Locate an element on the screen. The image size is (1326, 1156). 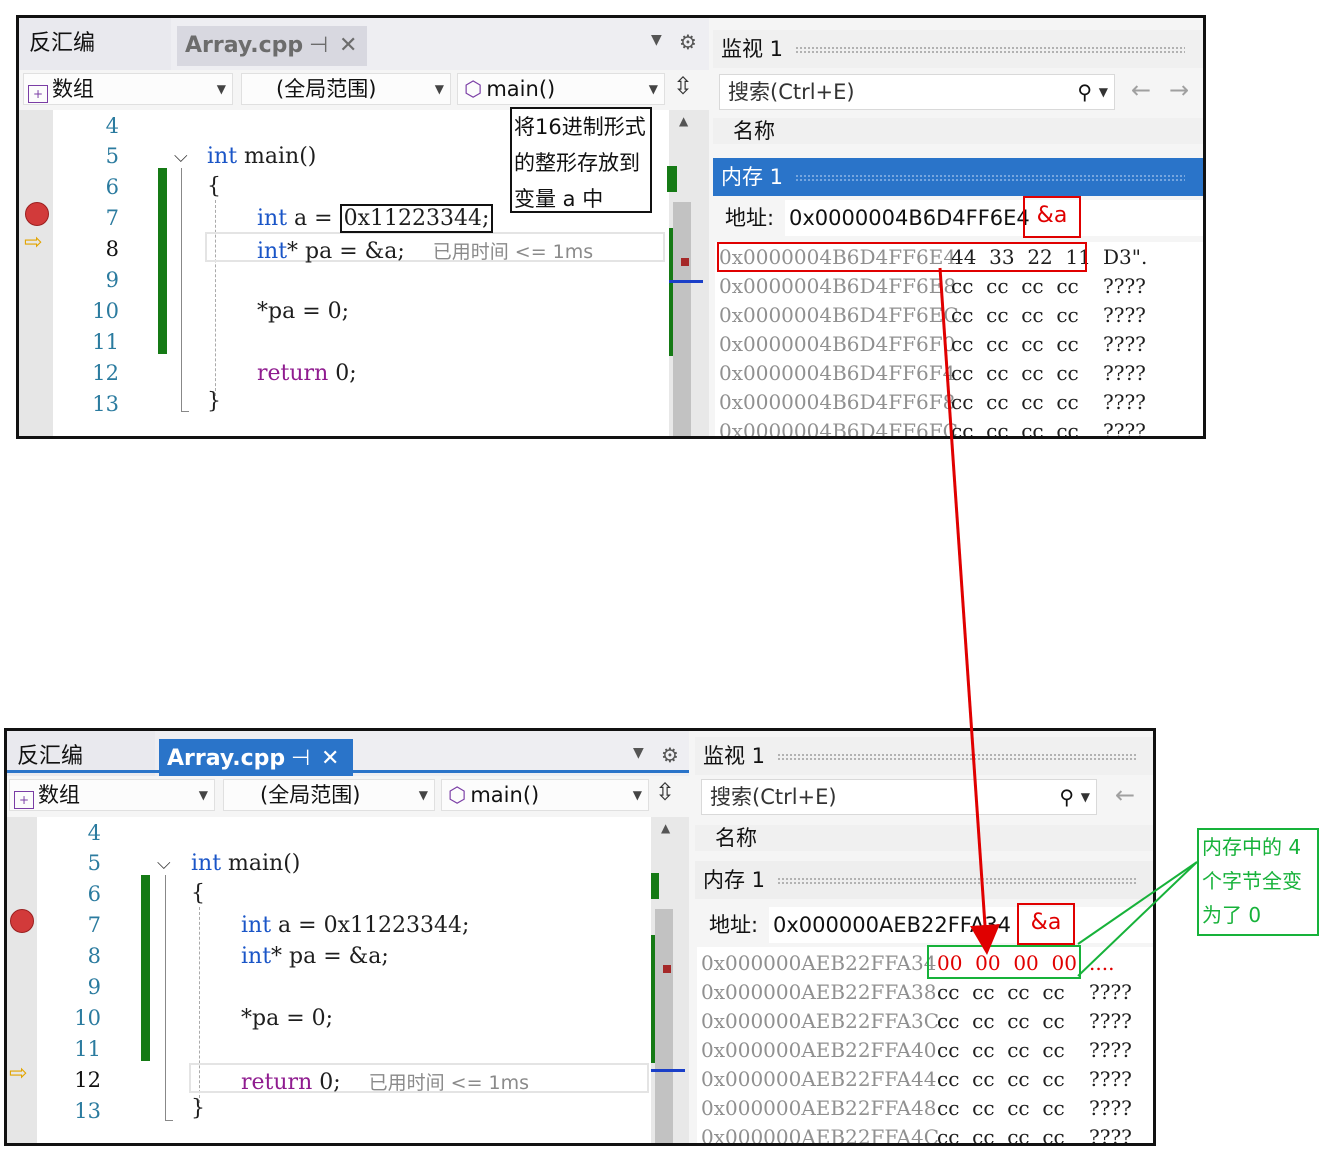
note-line: 变量 a 中 is located at coordinates (559, 199).